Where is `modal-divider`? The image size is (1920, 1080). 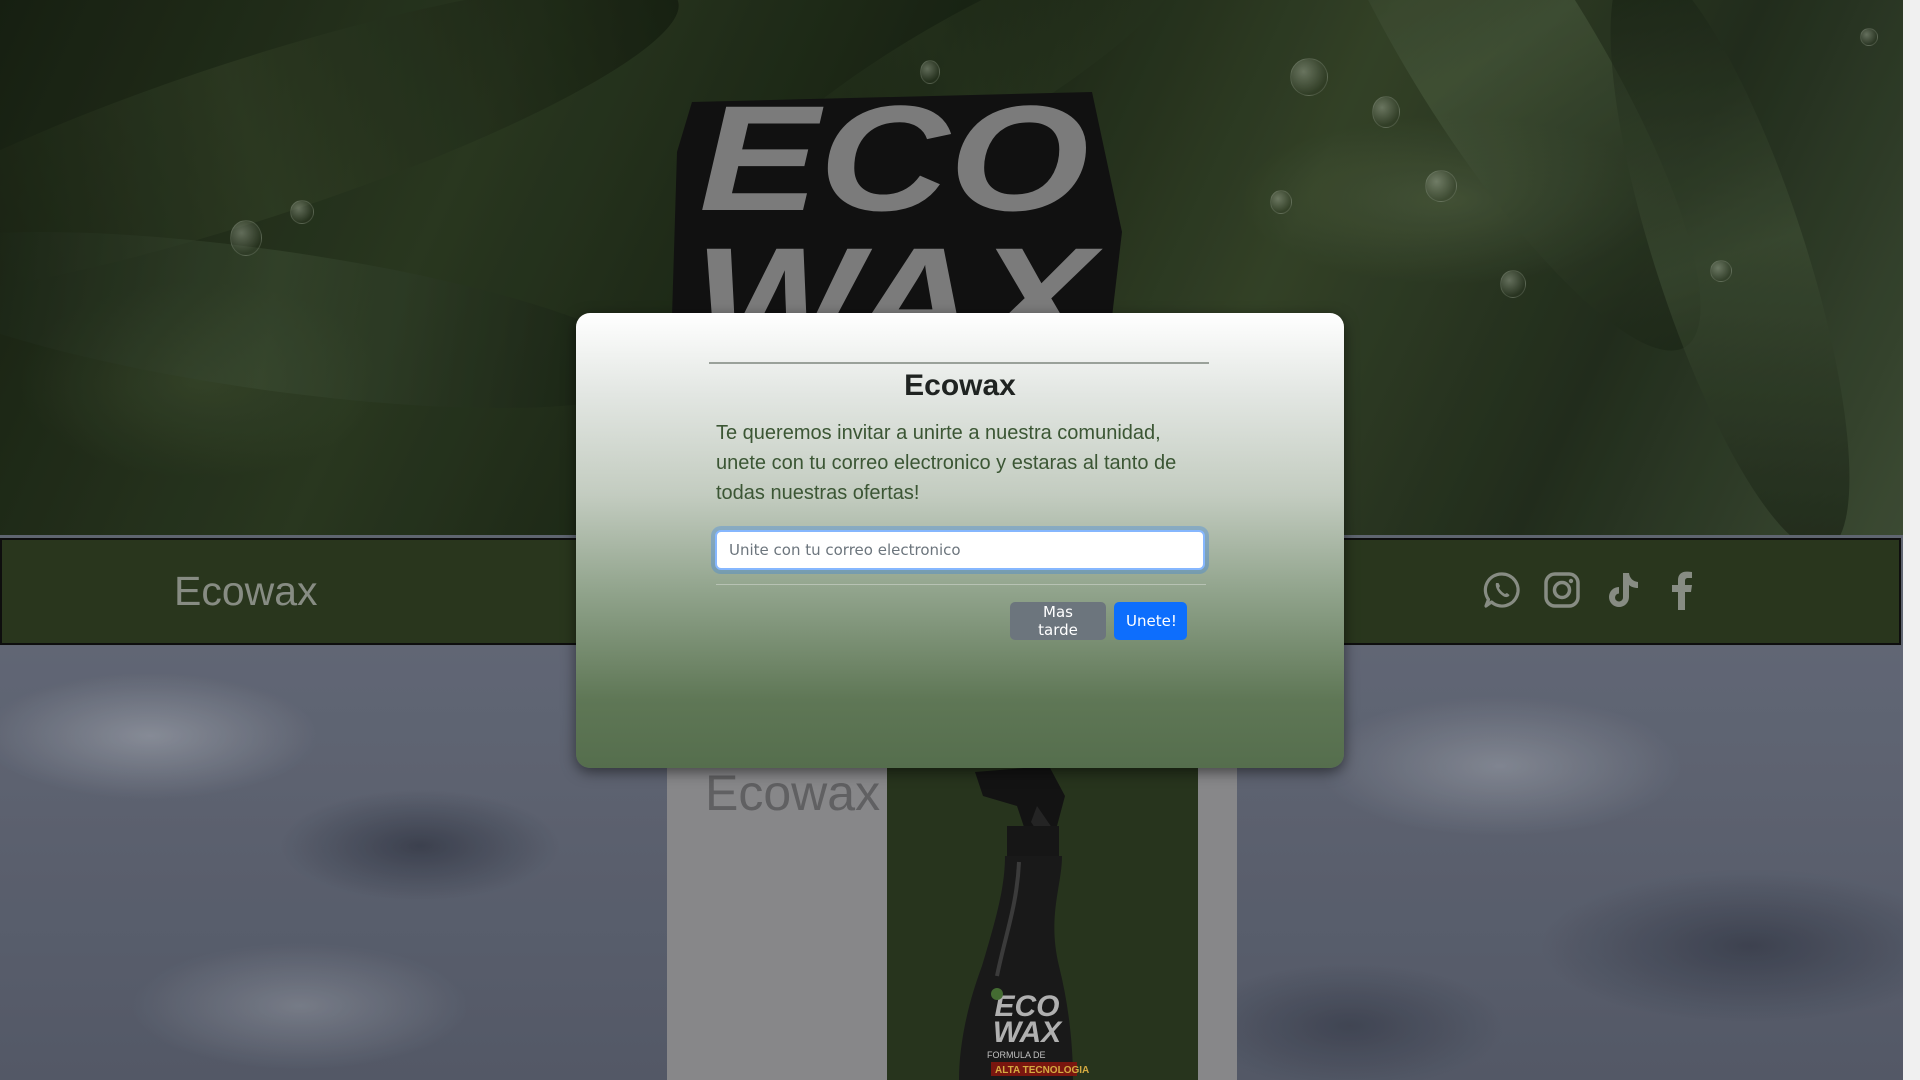
modal-divider is located at coordinates (961, 584).